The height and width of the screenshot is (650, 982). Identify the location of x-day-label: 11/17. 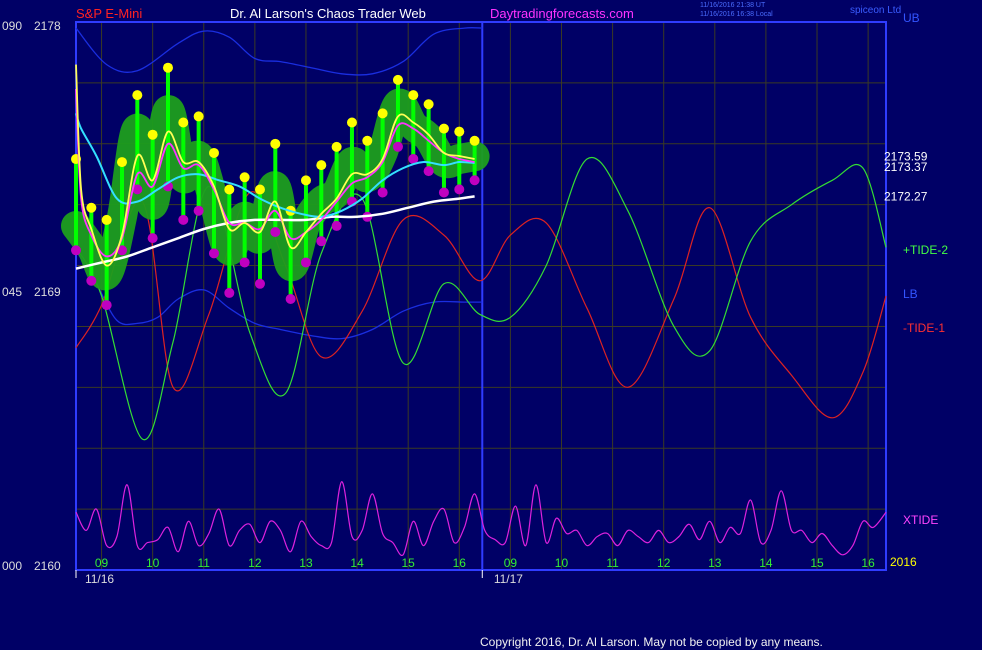
(508, 579).